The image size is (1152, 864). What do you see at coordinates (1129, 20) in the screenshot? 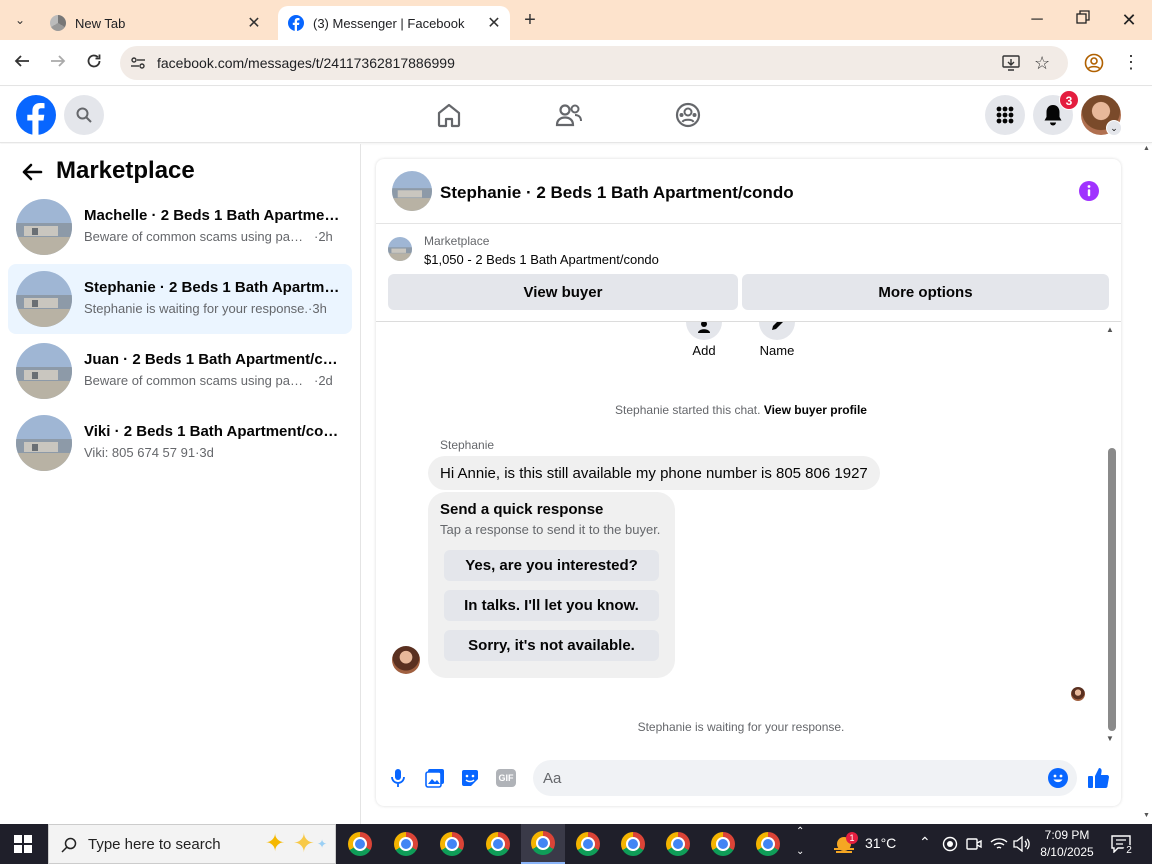
I see `close-window-icon: ✕` at bounding box center [1129, 20].